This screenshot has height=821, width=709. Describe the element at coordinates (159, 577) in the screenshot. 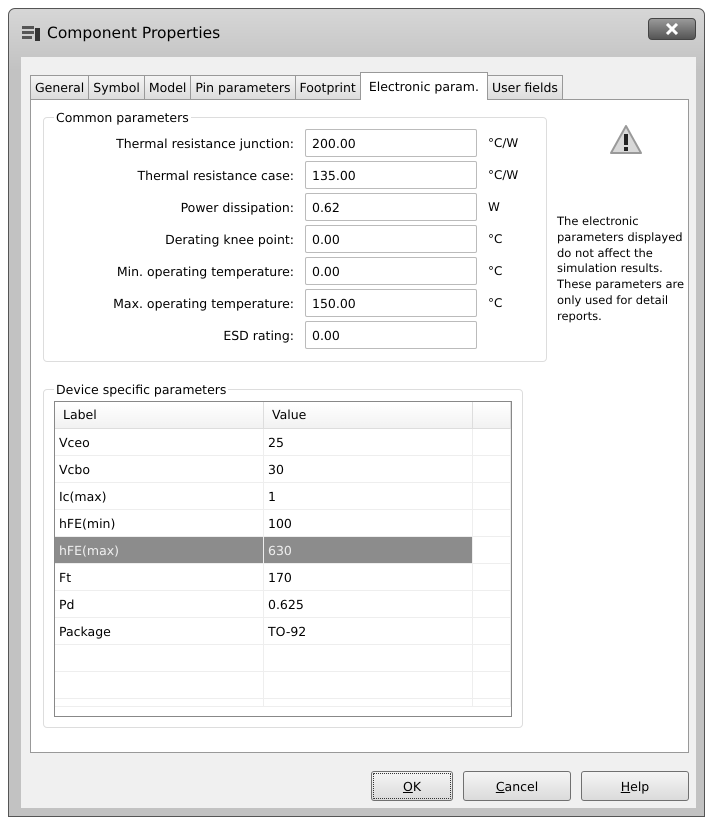

I see `table-cell: Ft` at that location.